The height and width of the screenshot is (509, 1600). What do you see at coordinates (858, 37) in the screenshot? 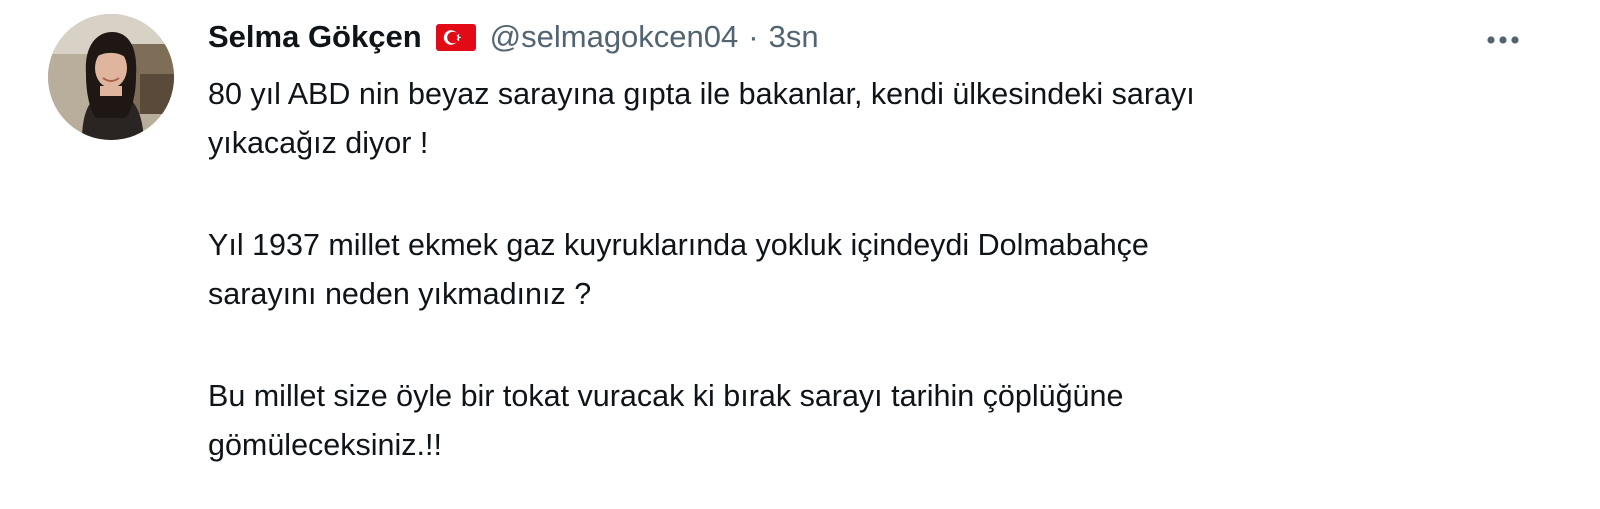
I see `tweet-header: Selma Gökçen @selmagokcen04 · 3sn` at bounding box center [858, 37].